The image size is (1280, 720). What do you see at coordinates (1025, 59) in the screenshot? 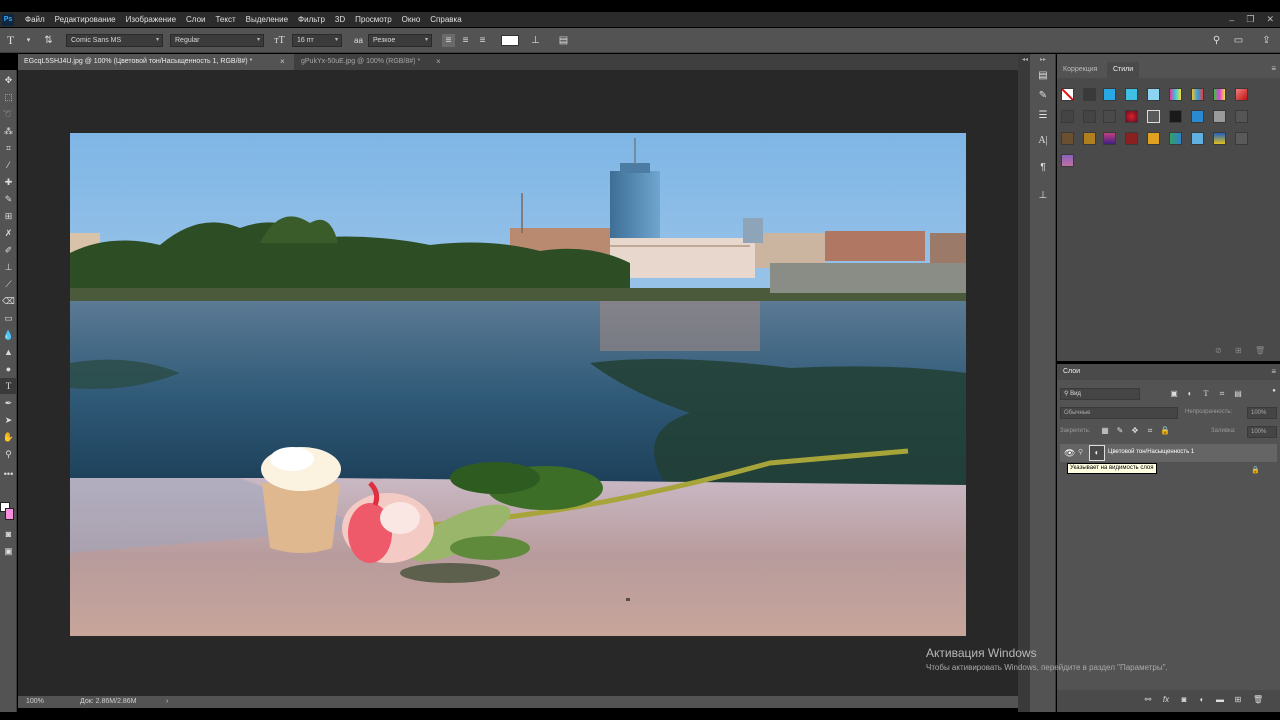
I see `collapse-arrows-icon: ◂◂` at bounding box center [1025, 59].